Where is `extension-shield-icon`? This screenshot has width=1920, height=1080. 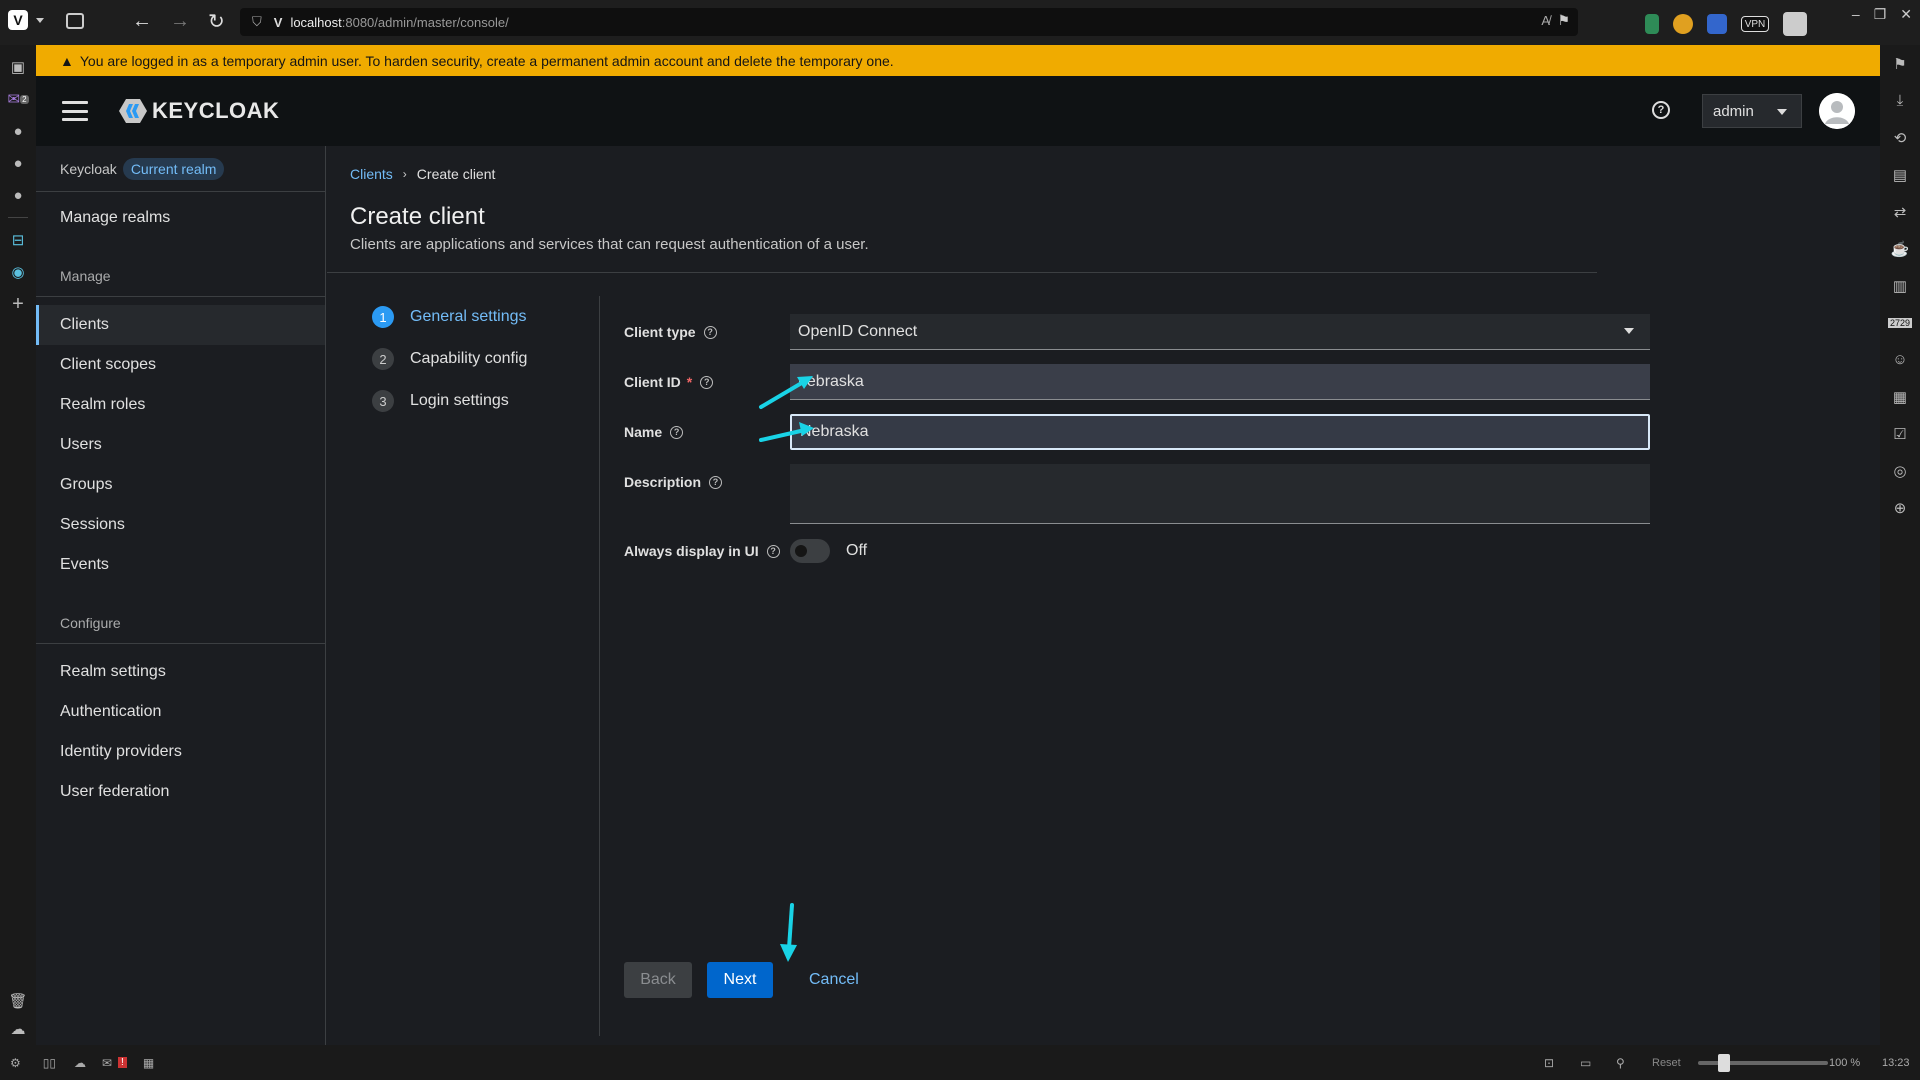
extension-shield-icon is located at coordinates (1652, 24).